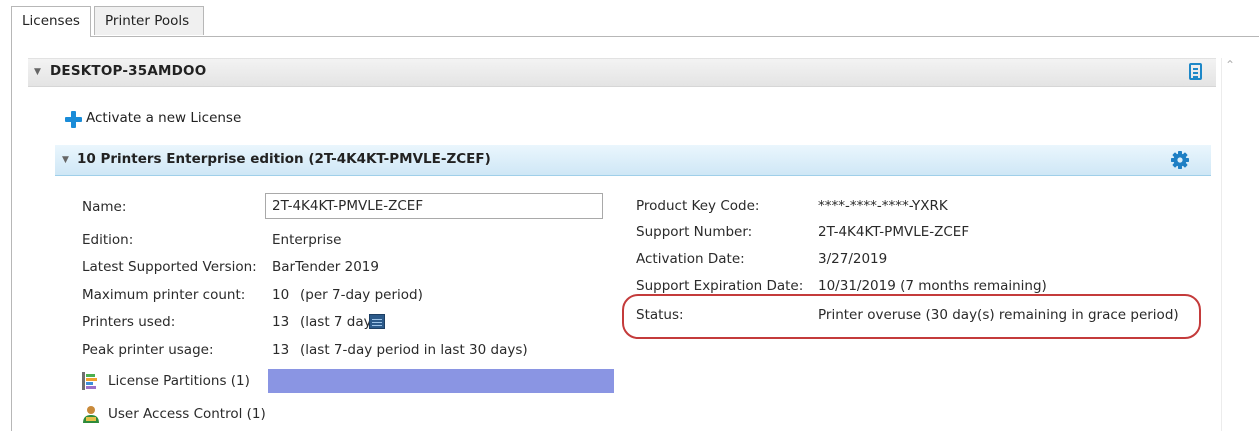 The image size is (1259, 431). What do you see at coordinates (698, 206) in the screenshot?
I see `product-key-label: Product Key Code:` at bounding box center [698, 206].